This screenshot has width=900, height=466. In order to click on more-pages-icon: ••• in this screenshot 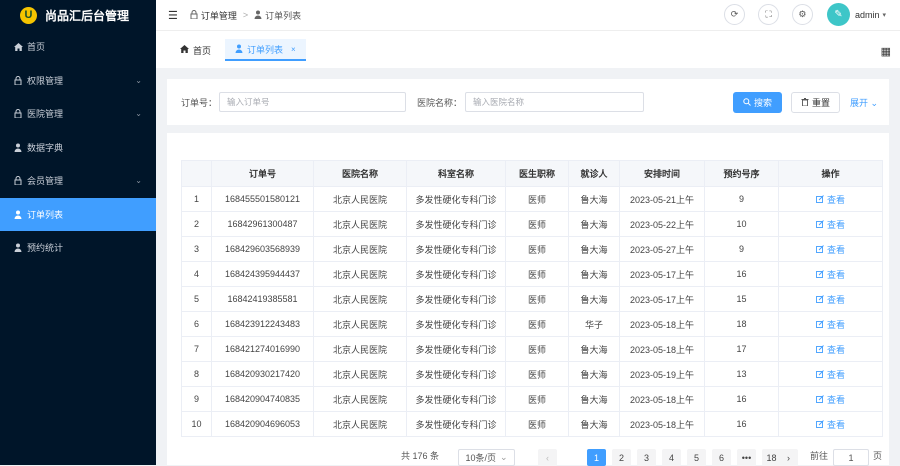, I will do `click(746, 457)`.